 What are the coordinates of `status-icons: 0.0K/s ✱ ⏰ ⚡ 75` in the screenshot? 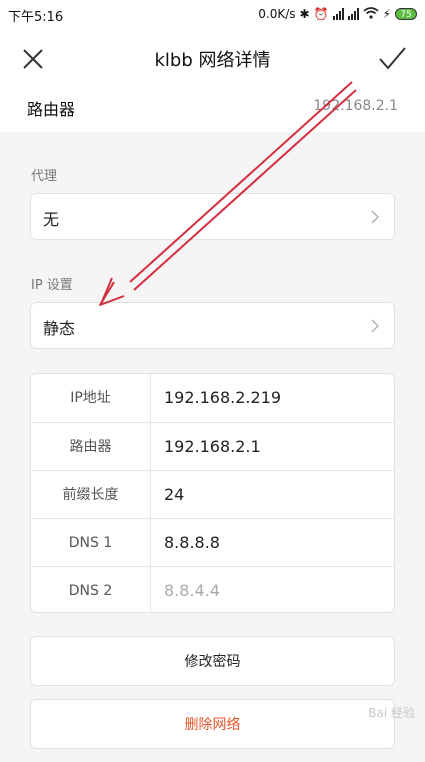 It's located at (337, 14).